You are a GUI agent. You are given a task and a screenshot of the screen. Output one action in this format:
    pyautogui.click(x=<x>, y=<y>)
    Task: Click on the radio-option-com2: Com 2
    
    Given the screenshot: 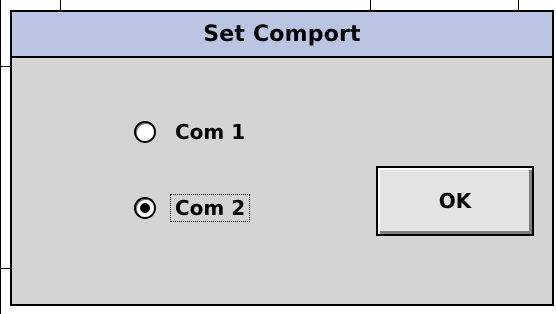 What is the action you would take?
    pyautogui.click(x=192, y=208)
    